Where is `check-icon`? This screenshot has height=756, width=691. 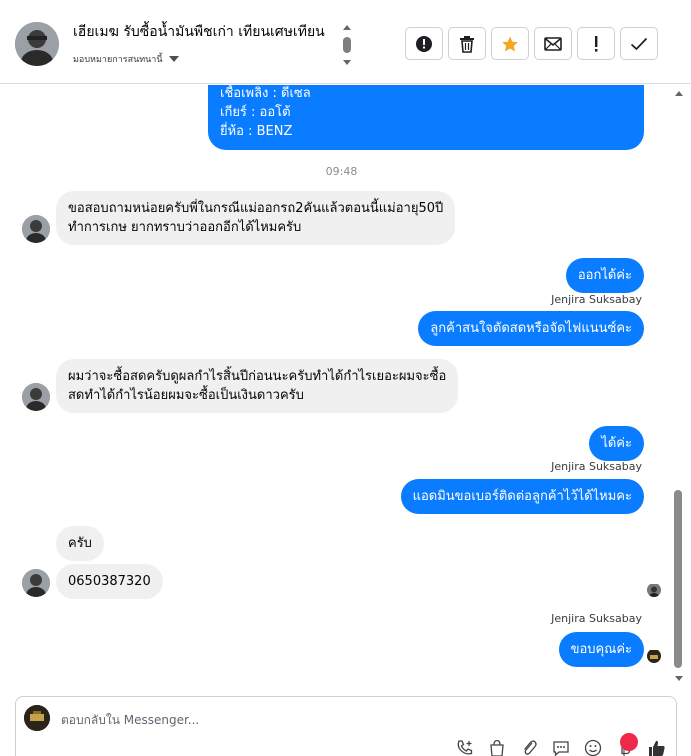 check-icon is located at coordinates (639, 43).